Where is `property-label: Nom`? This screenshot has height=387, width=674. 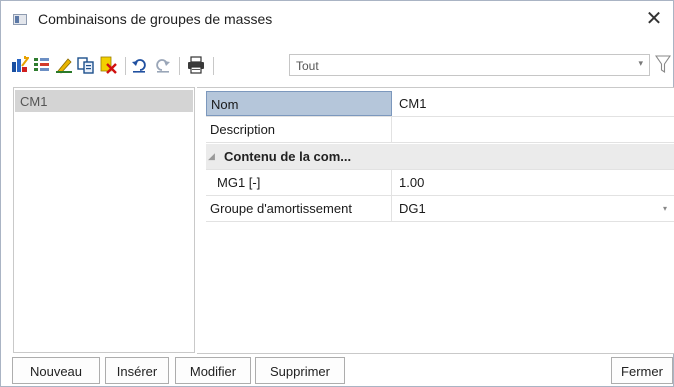
property-label: Nom is located at coordinates (299, 103).